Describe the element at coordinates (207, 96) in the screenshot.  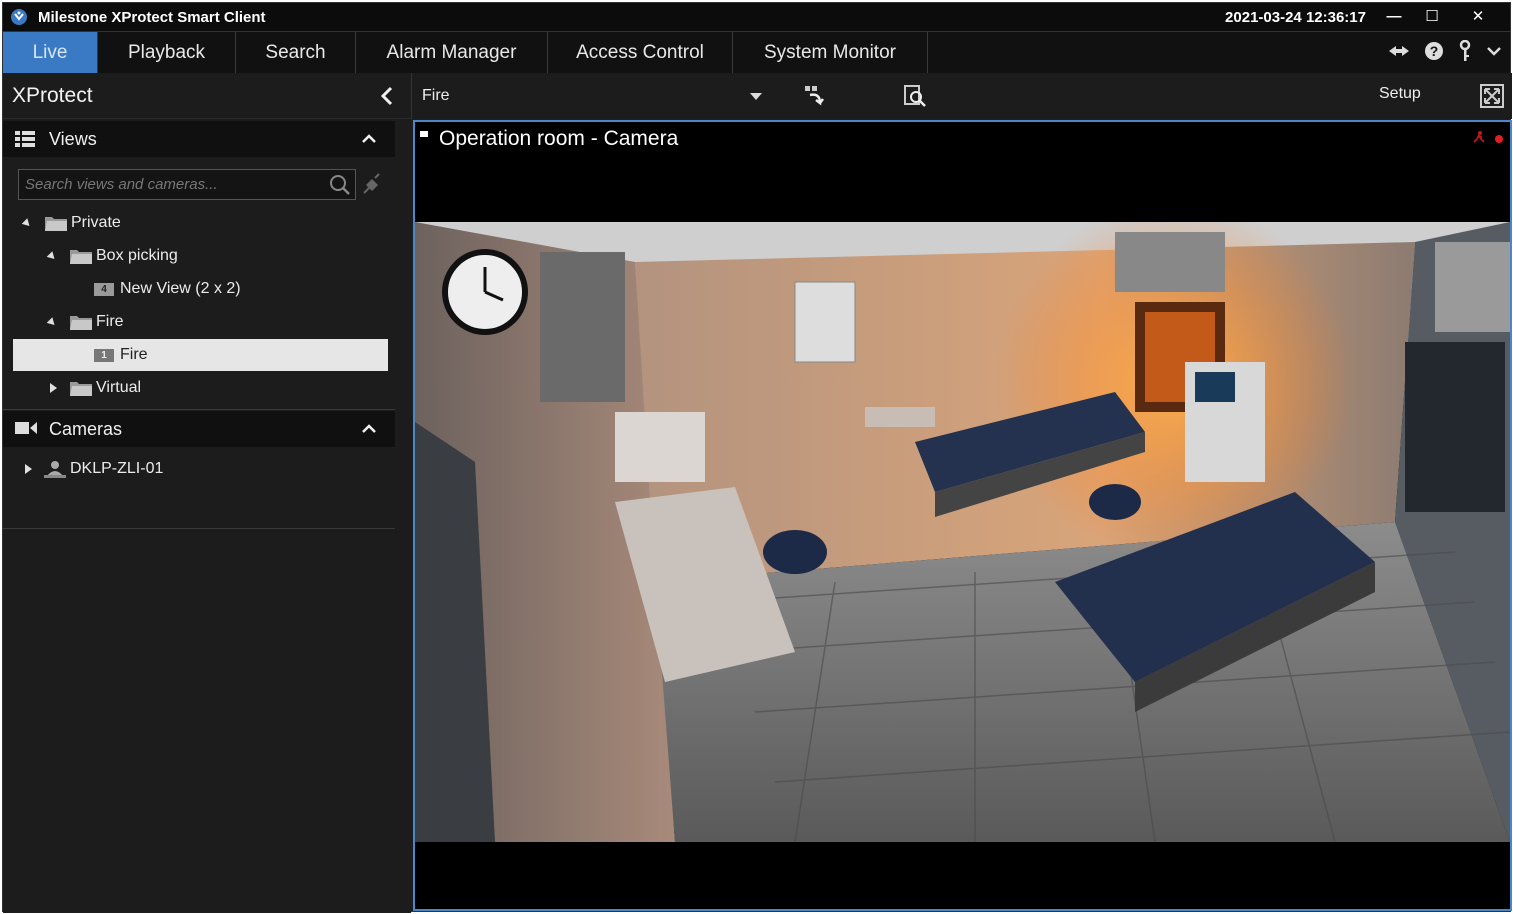
I see `left-panel-header: XProtect` at that location.